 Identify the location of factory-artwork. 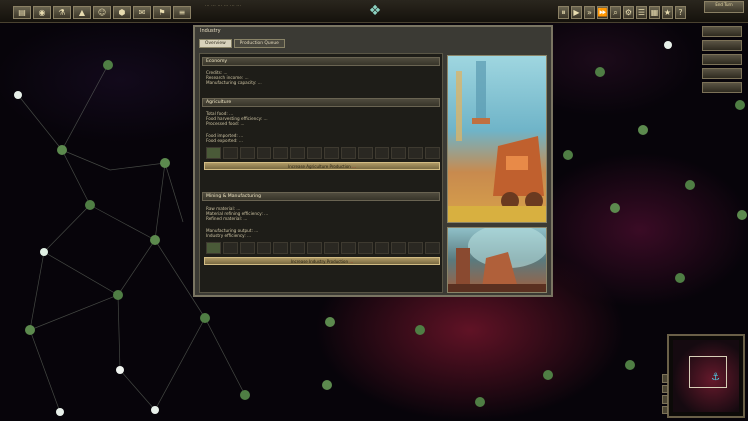
(497, 260).